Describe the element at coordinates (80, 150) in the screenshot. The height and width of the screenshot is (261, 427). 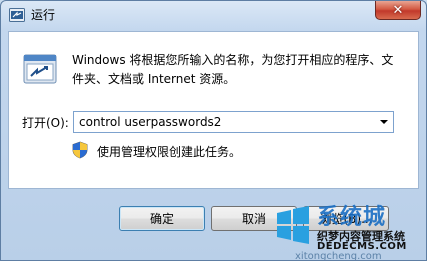
I see `uac-shield-icon` at that location.